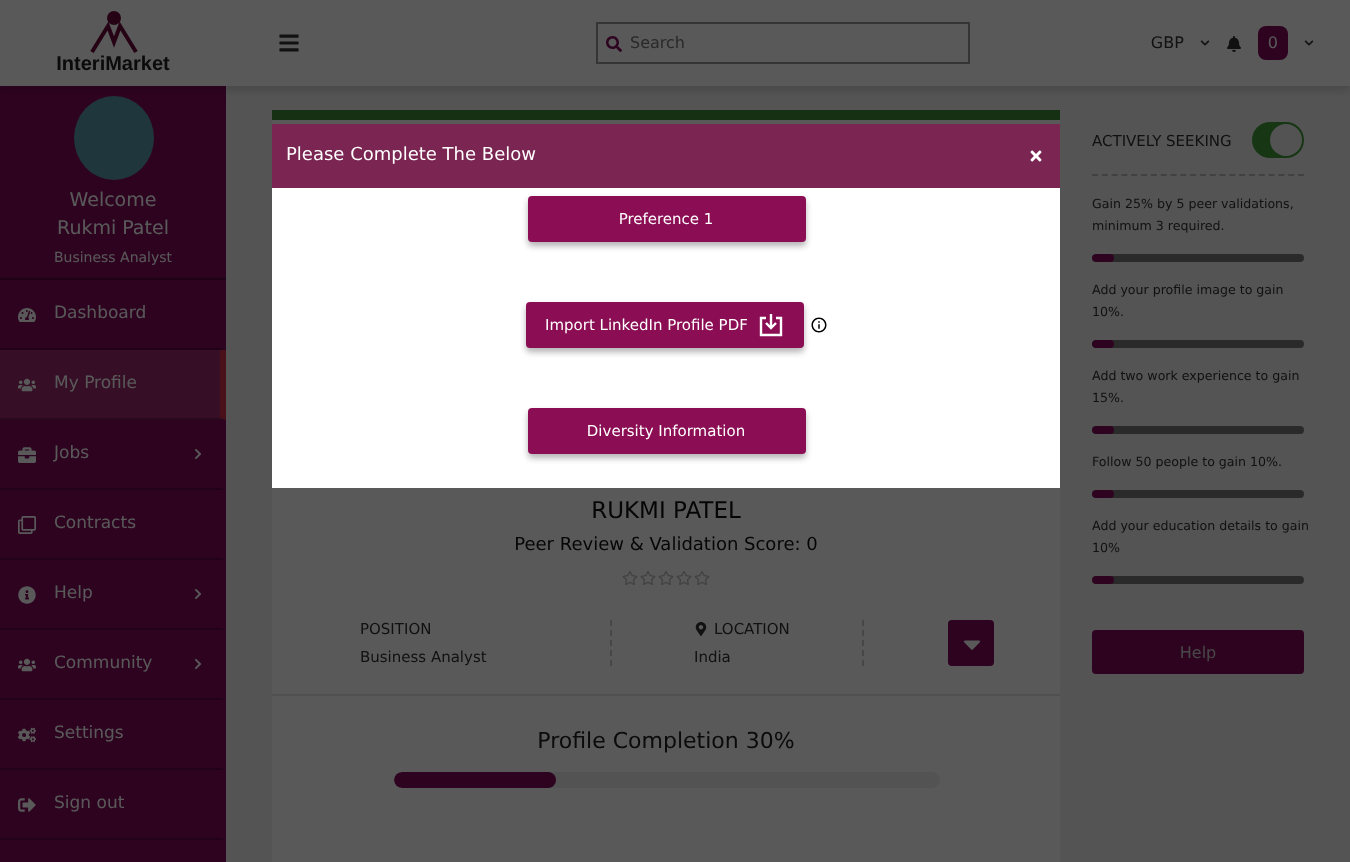 This screenshot has width=1350, height=862. I want to click on copy-icon, so click(27, 524).